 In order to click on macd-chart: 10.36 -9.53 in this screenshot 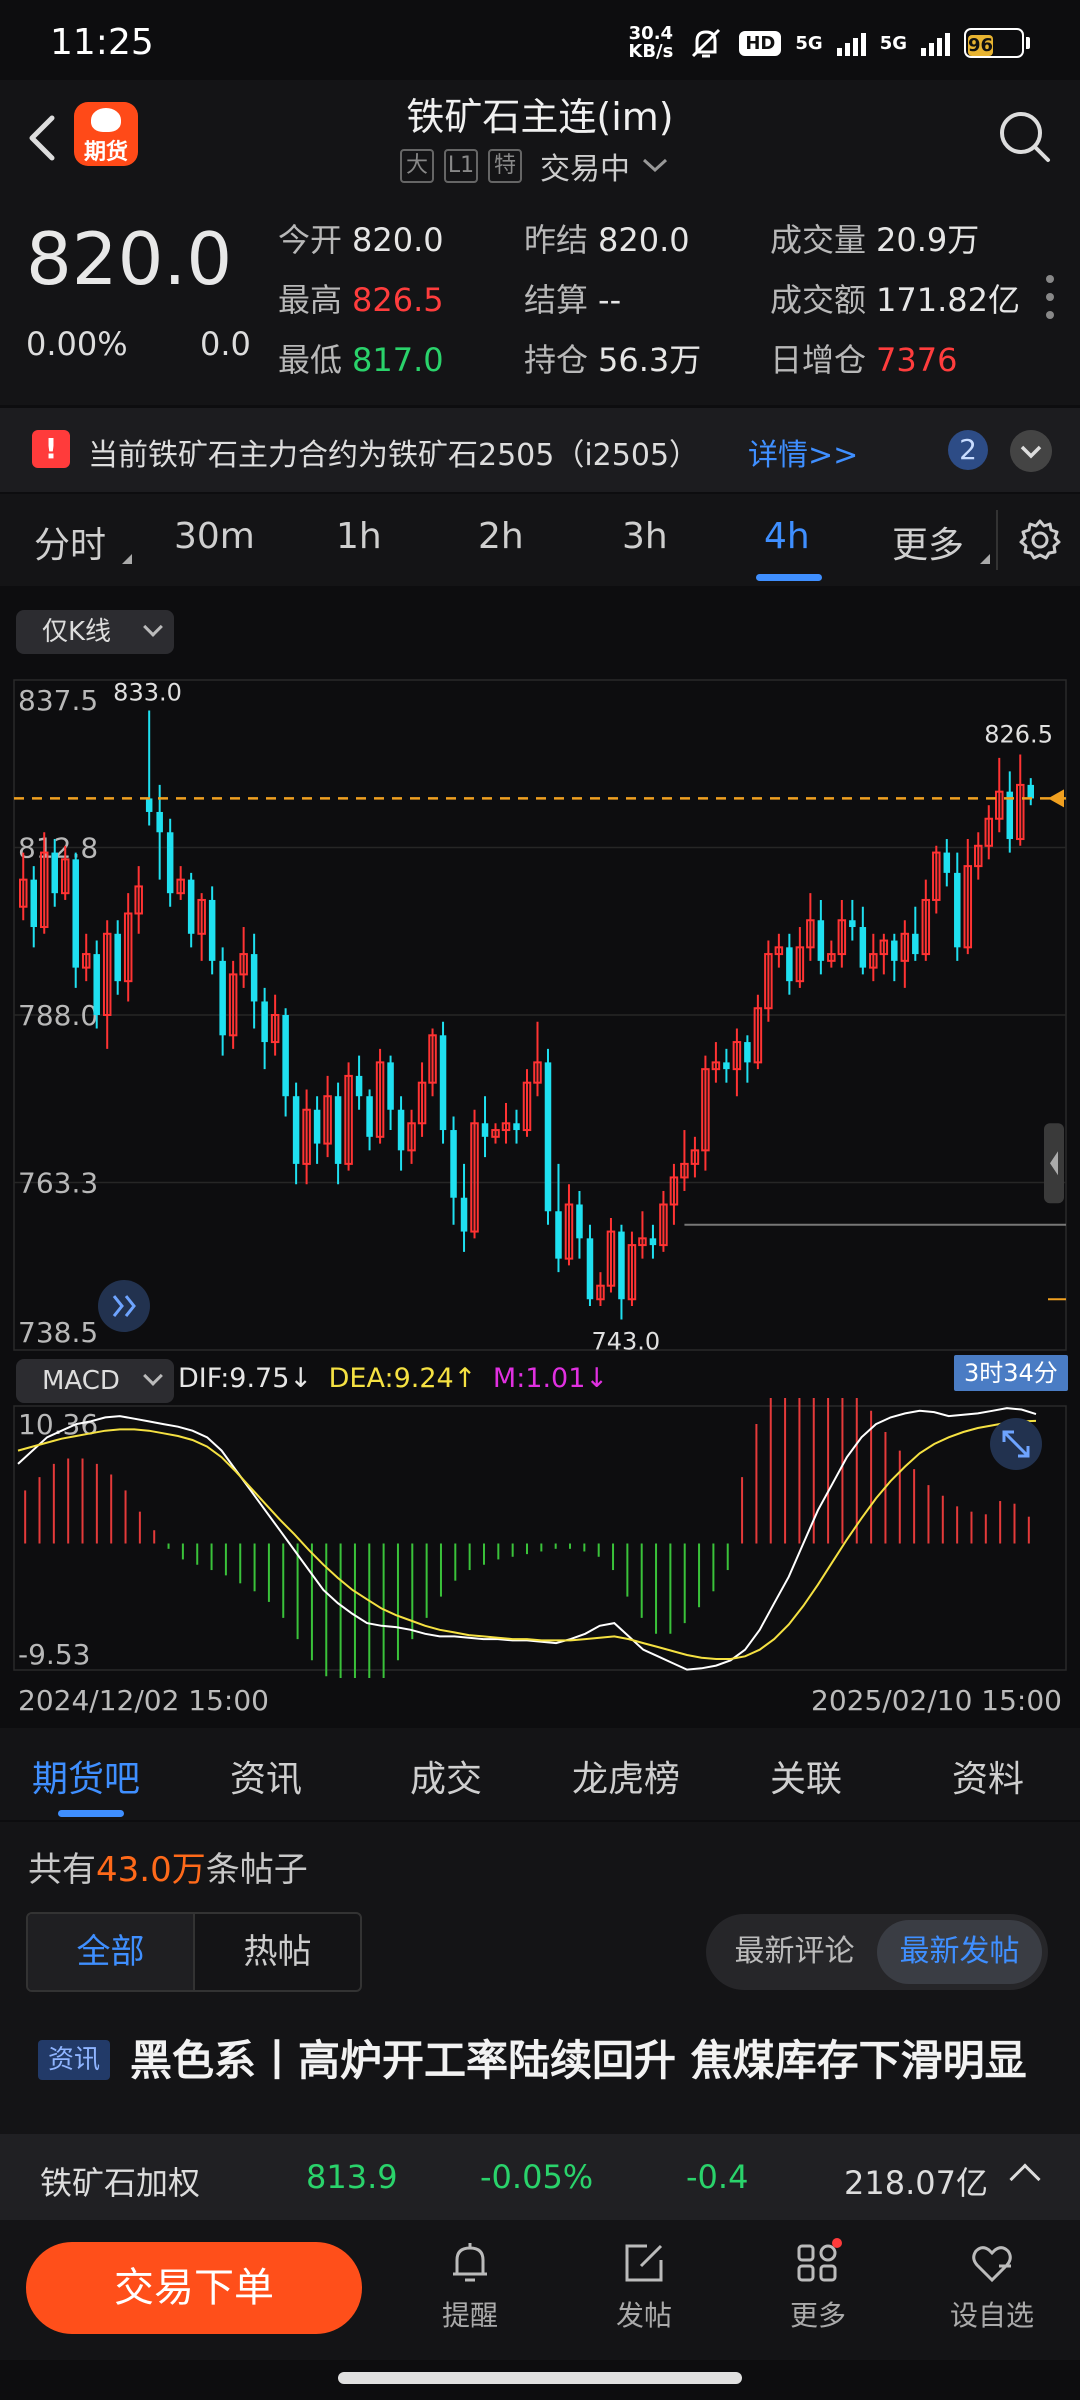, I will do `click(540, 1538)`.